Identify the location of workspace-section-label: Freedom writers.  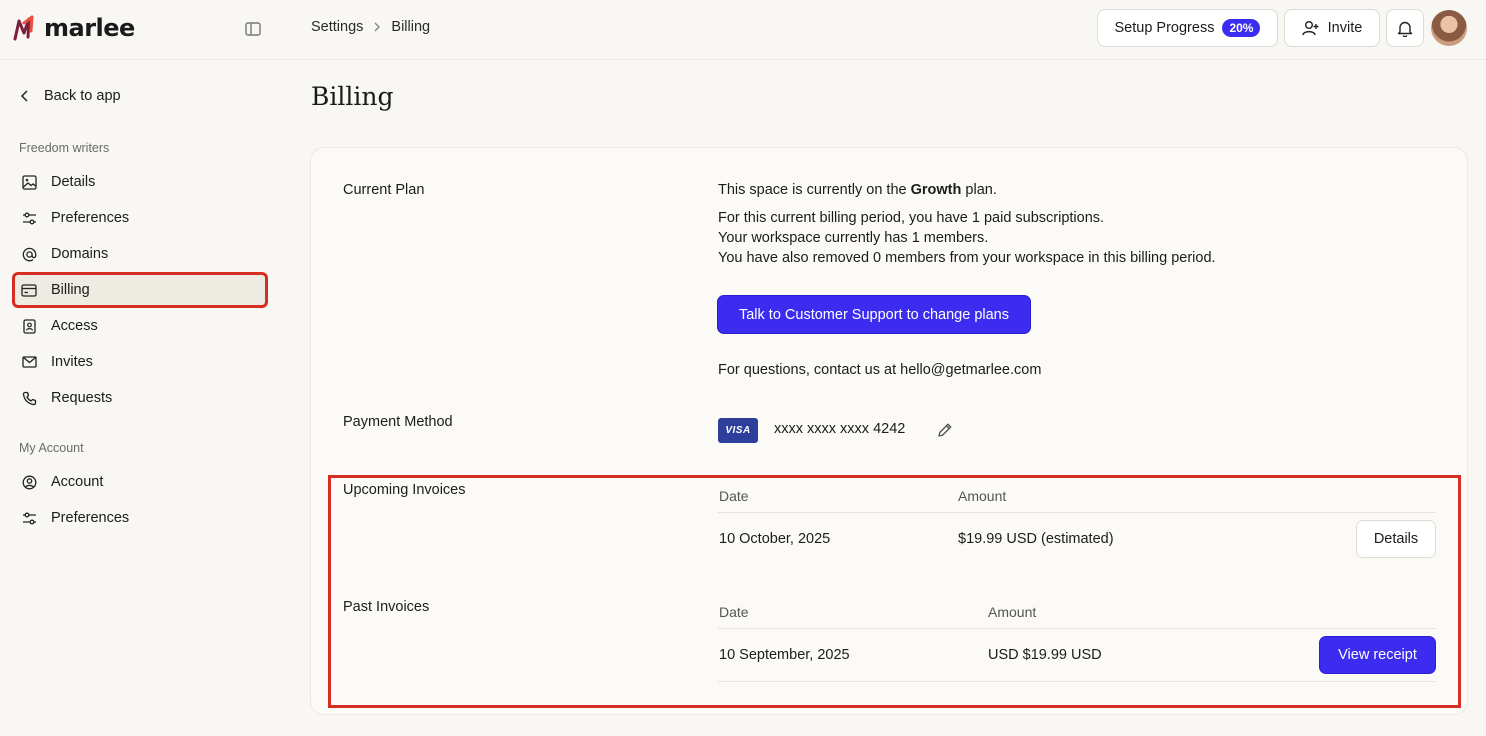
(64, 148).